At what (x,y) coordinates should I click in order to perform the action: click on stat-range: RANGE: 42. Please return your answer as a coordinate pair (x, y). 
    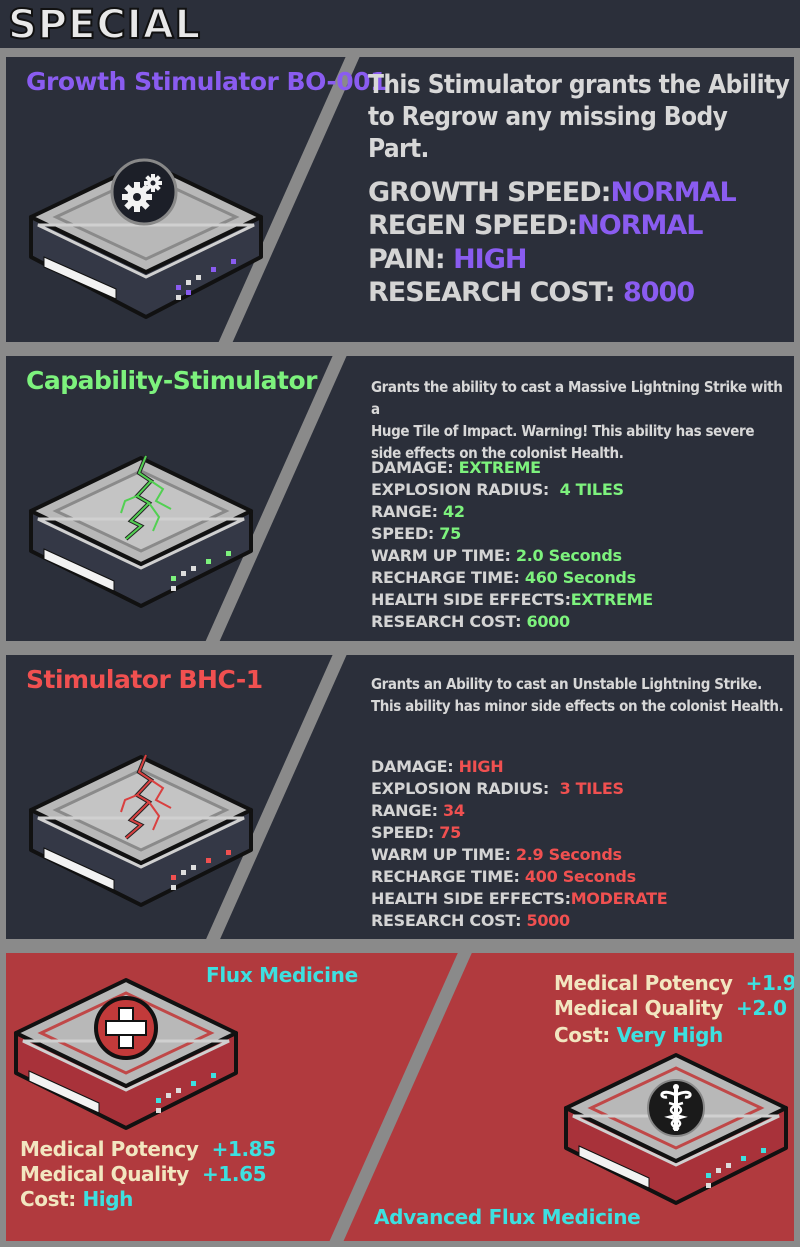
    Looking at the image, I should click on (418, 511).